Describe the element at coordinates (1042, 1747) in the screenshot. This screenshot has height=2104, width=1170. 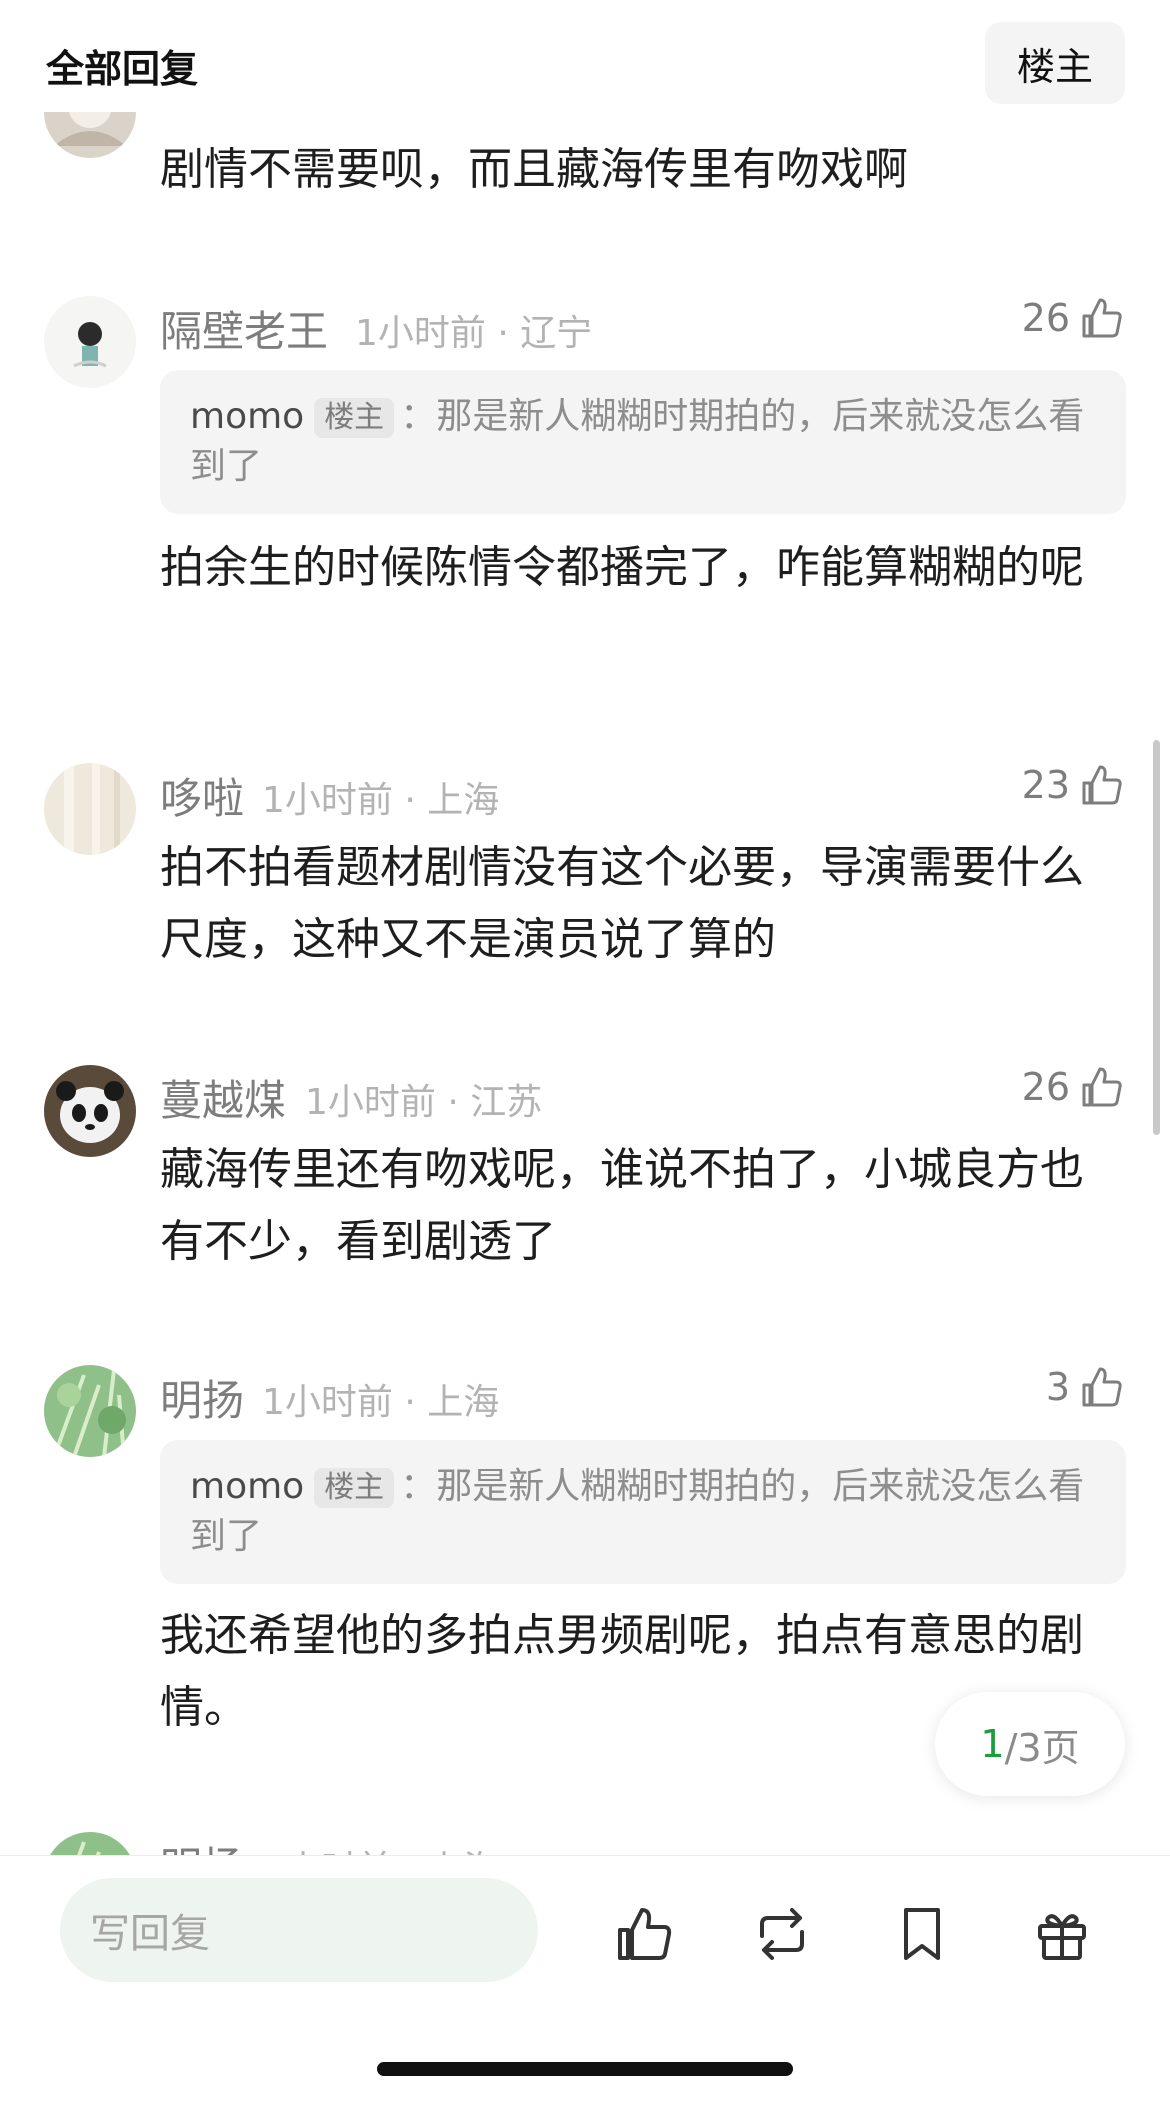
I see `total-pages: /3页` at that location.